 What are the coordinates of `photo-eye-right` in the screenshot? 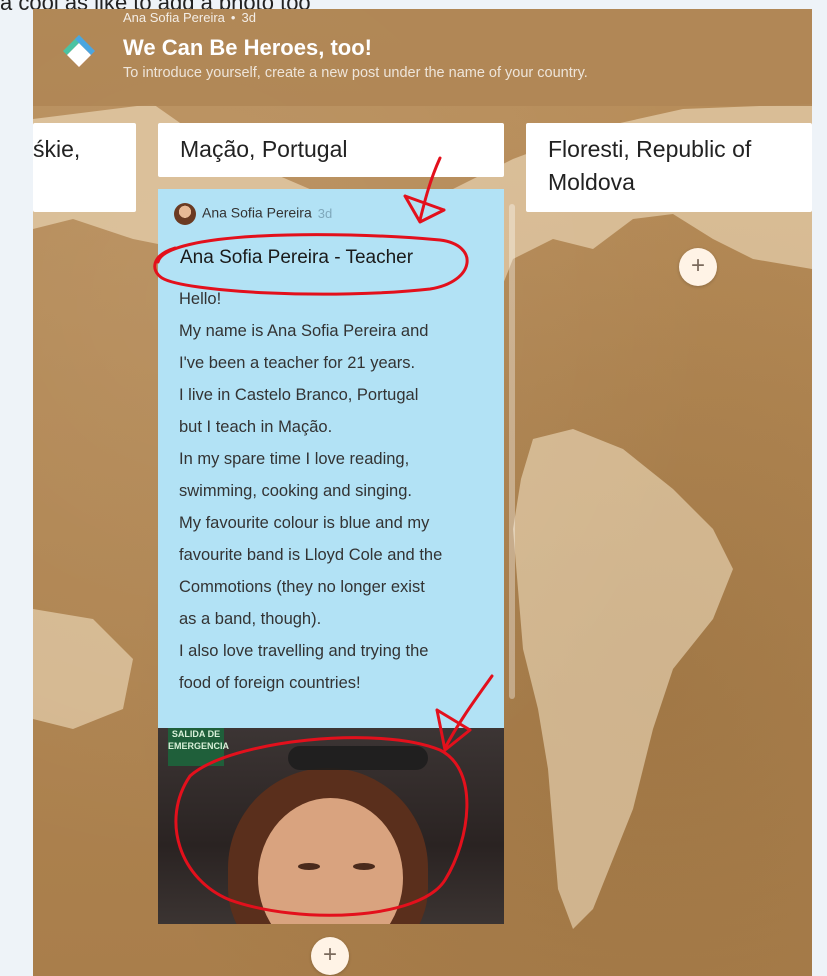 It's located at (364, 866).